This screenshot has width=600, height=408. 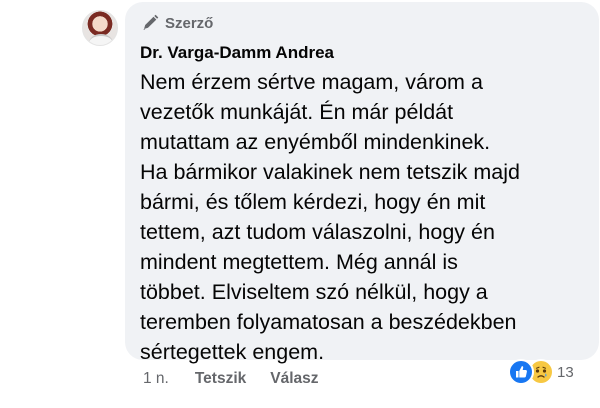 What do you see at coordinates (101, 39) in the screenshot?
I see `avatar-figure` at bounding box center [101, 39].